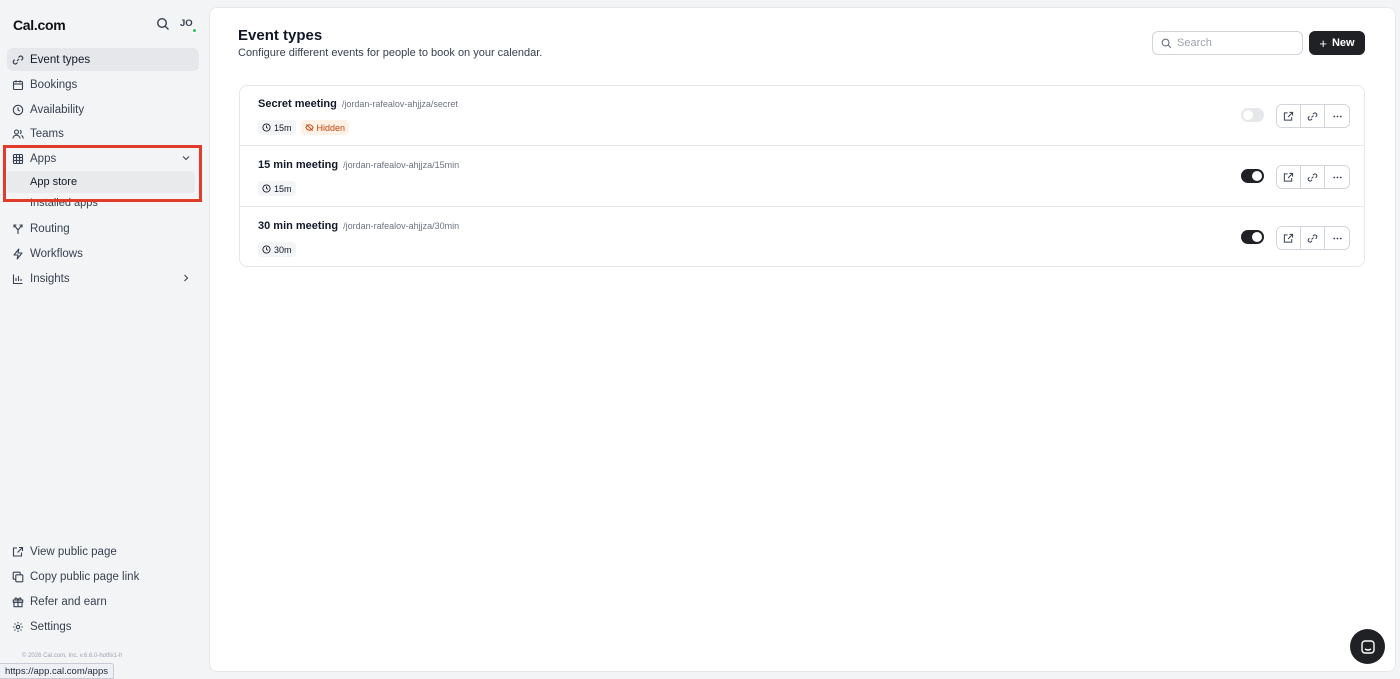 Image resolution: width=1400 pixels, height=679 pixels. I want to click on copy-icon, so click(18, 577).